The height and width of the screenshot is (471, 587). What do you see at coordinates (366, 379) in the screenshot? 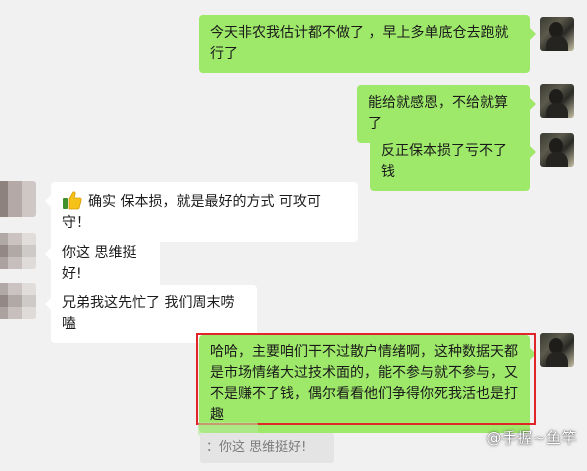
I see `highlight-box` at bounding box center [366, 379].